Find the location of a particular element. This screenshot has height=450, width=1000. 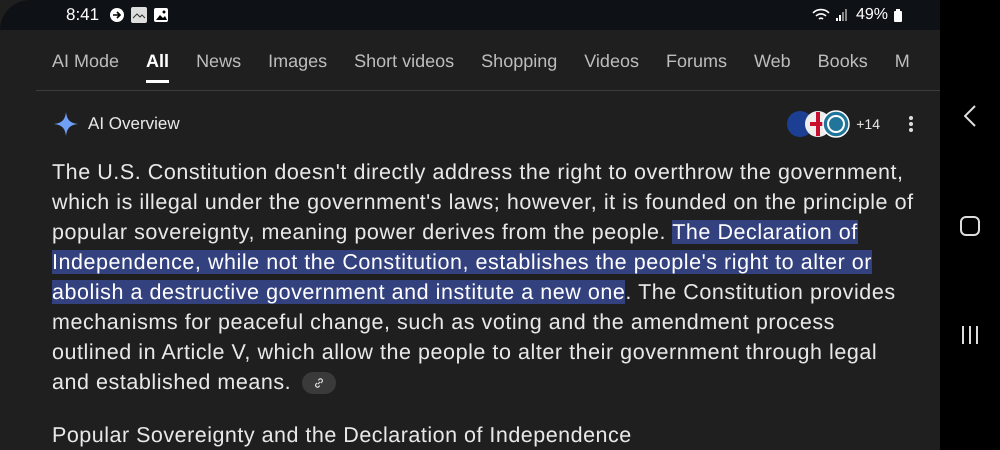

search-tab: Shopping is located at coordinates (519, 63).